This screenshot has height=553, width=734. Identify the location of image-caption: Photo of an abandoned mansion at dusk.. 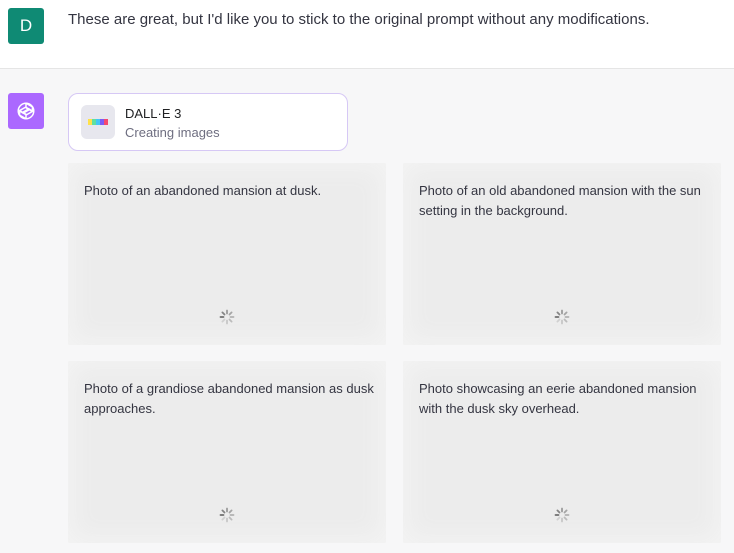
(203, 190).